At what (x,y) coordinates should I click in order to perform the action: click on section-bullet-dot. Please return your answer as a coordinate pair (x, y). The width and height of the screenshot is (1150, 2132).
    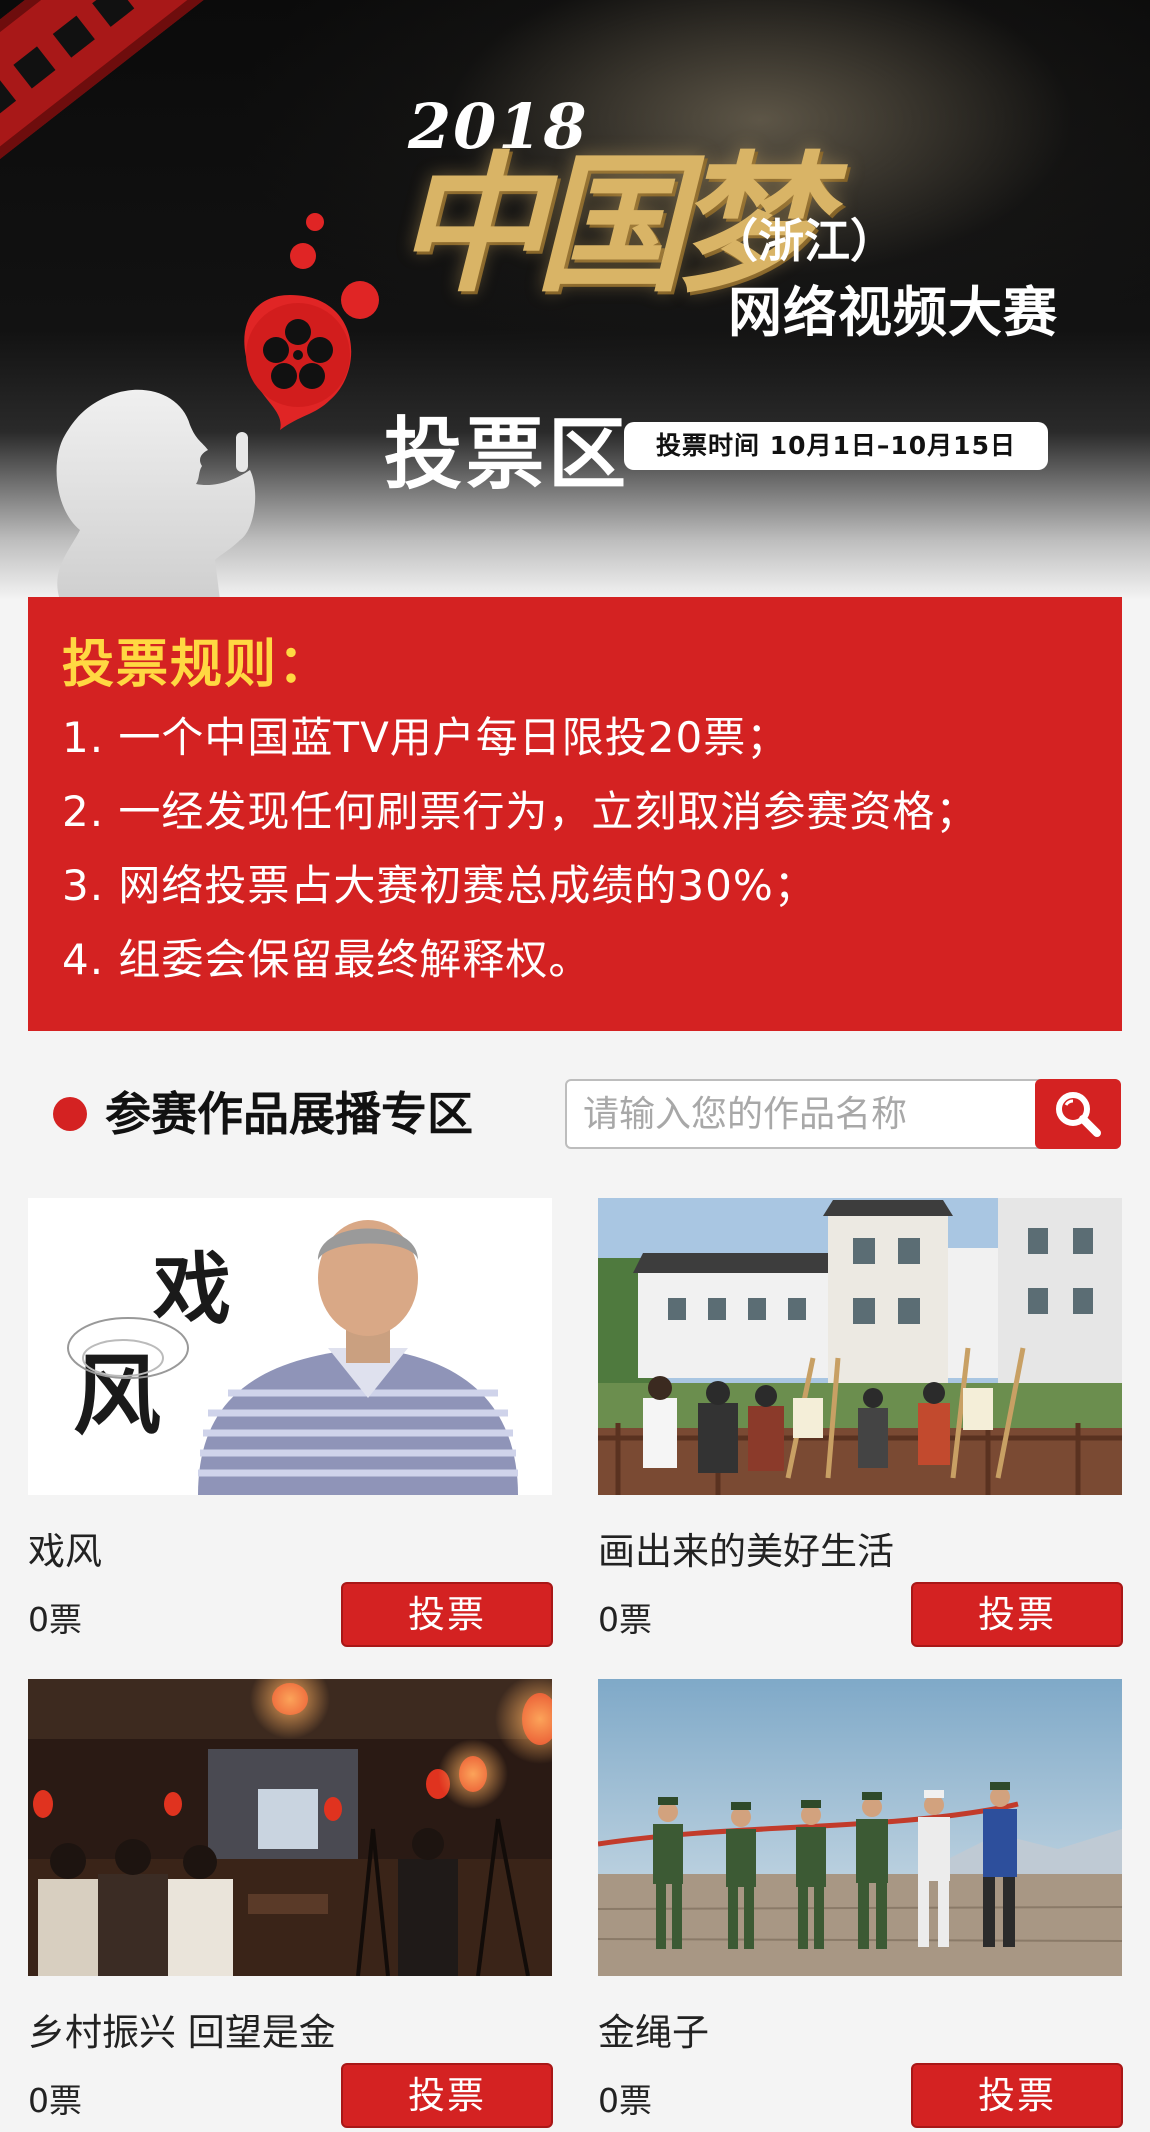
    Looking at the image, I should click on (70, 1114).